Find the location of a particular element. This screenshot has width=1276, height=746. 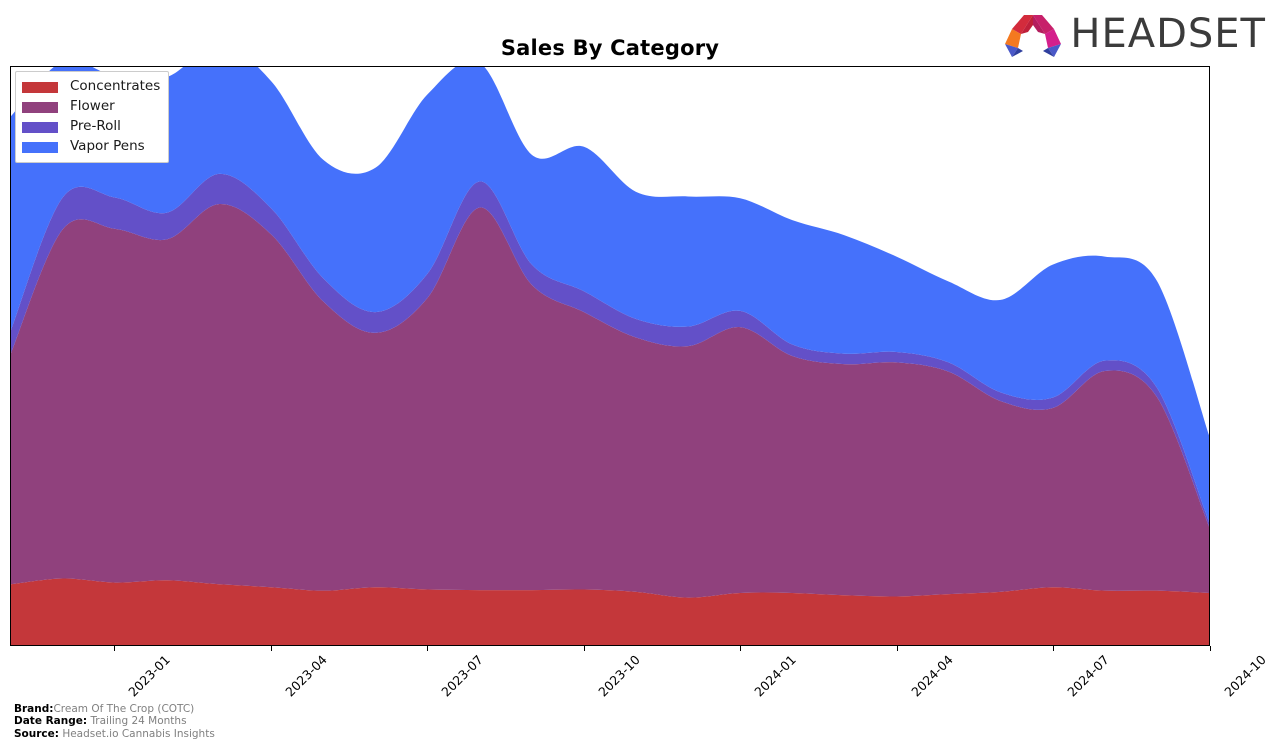

x-axis-tick-label: 2024-10 is located at coordinates (1245, 676).